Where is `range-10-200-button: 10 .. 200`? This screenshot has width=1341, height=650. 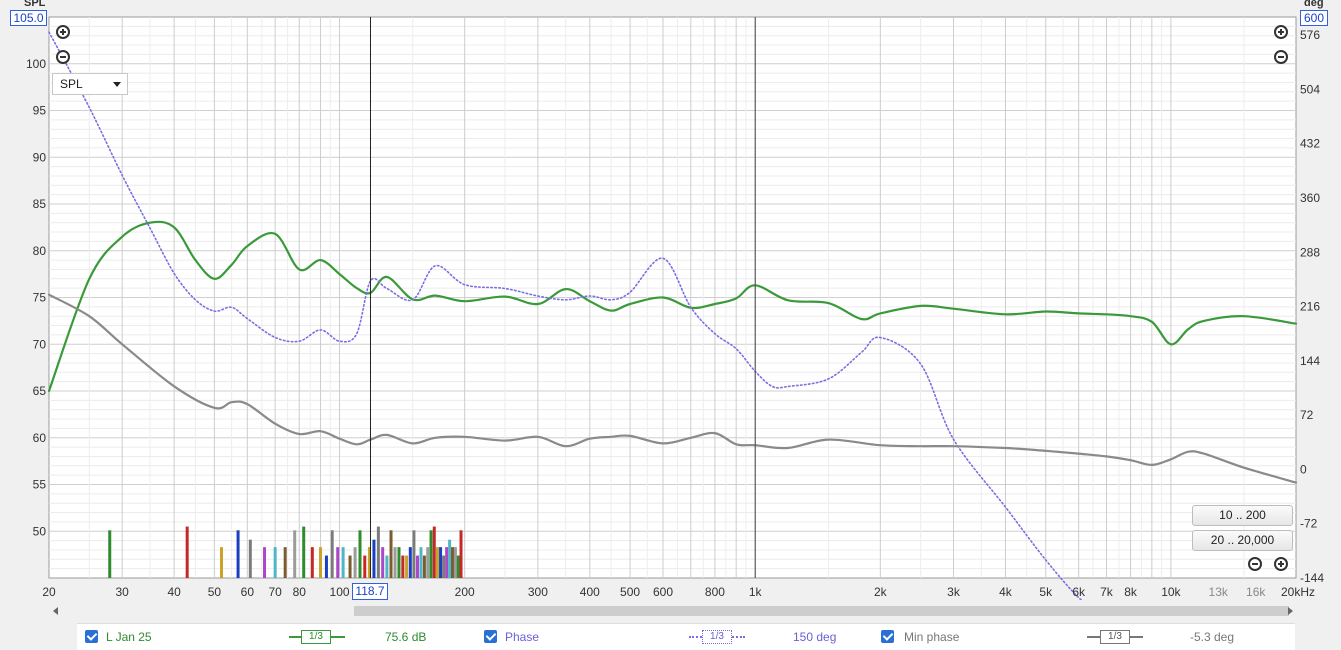
range-10-200-button: 10 .. 200 is located at coordinates (1242, 515).